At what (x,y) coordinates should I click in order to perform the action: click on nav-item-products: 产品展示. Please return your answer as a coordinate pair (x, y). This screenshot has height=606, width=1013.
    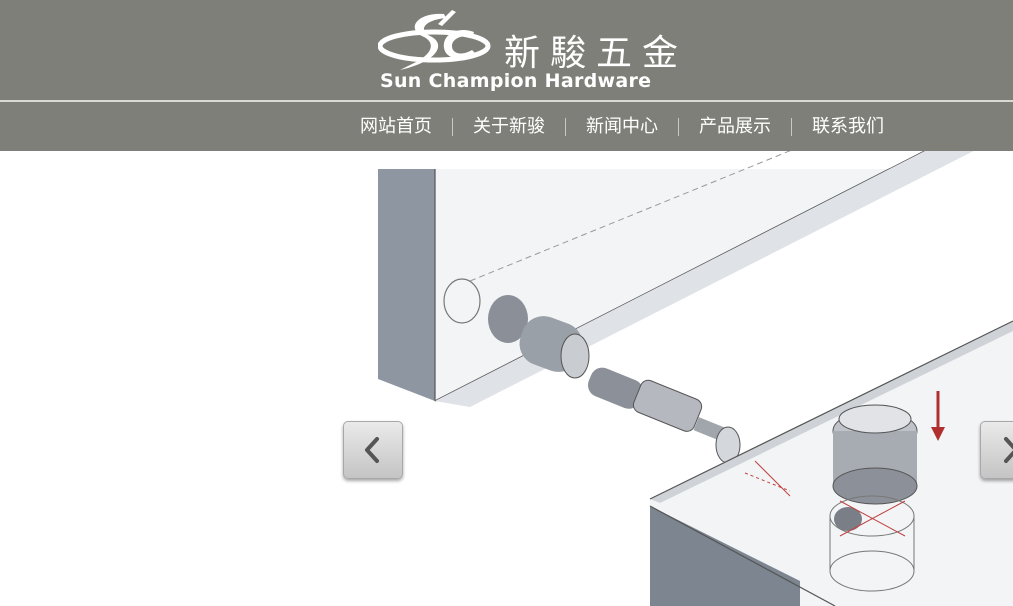
    Looking at the image, I should click on (735, 126).